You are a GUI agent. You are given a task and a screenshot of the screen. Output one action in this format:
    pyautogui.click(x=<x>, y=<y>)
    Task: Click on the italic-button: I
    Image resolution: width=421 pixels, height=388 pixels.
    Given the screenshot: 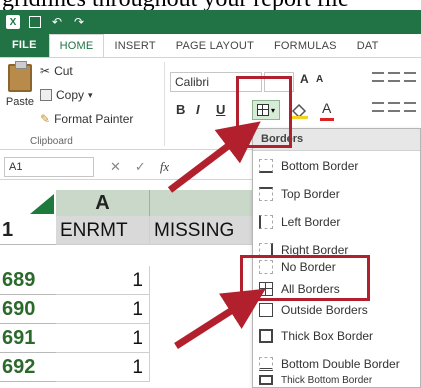 What is the action you would take?
    pyautogui.click(x=198, y=109)
    